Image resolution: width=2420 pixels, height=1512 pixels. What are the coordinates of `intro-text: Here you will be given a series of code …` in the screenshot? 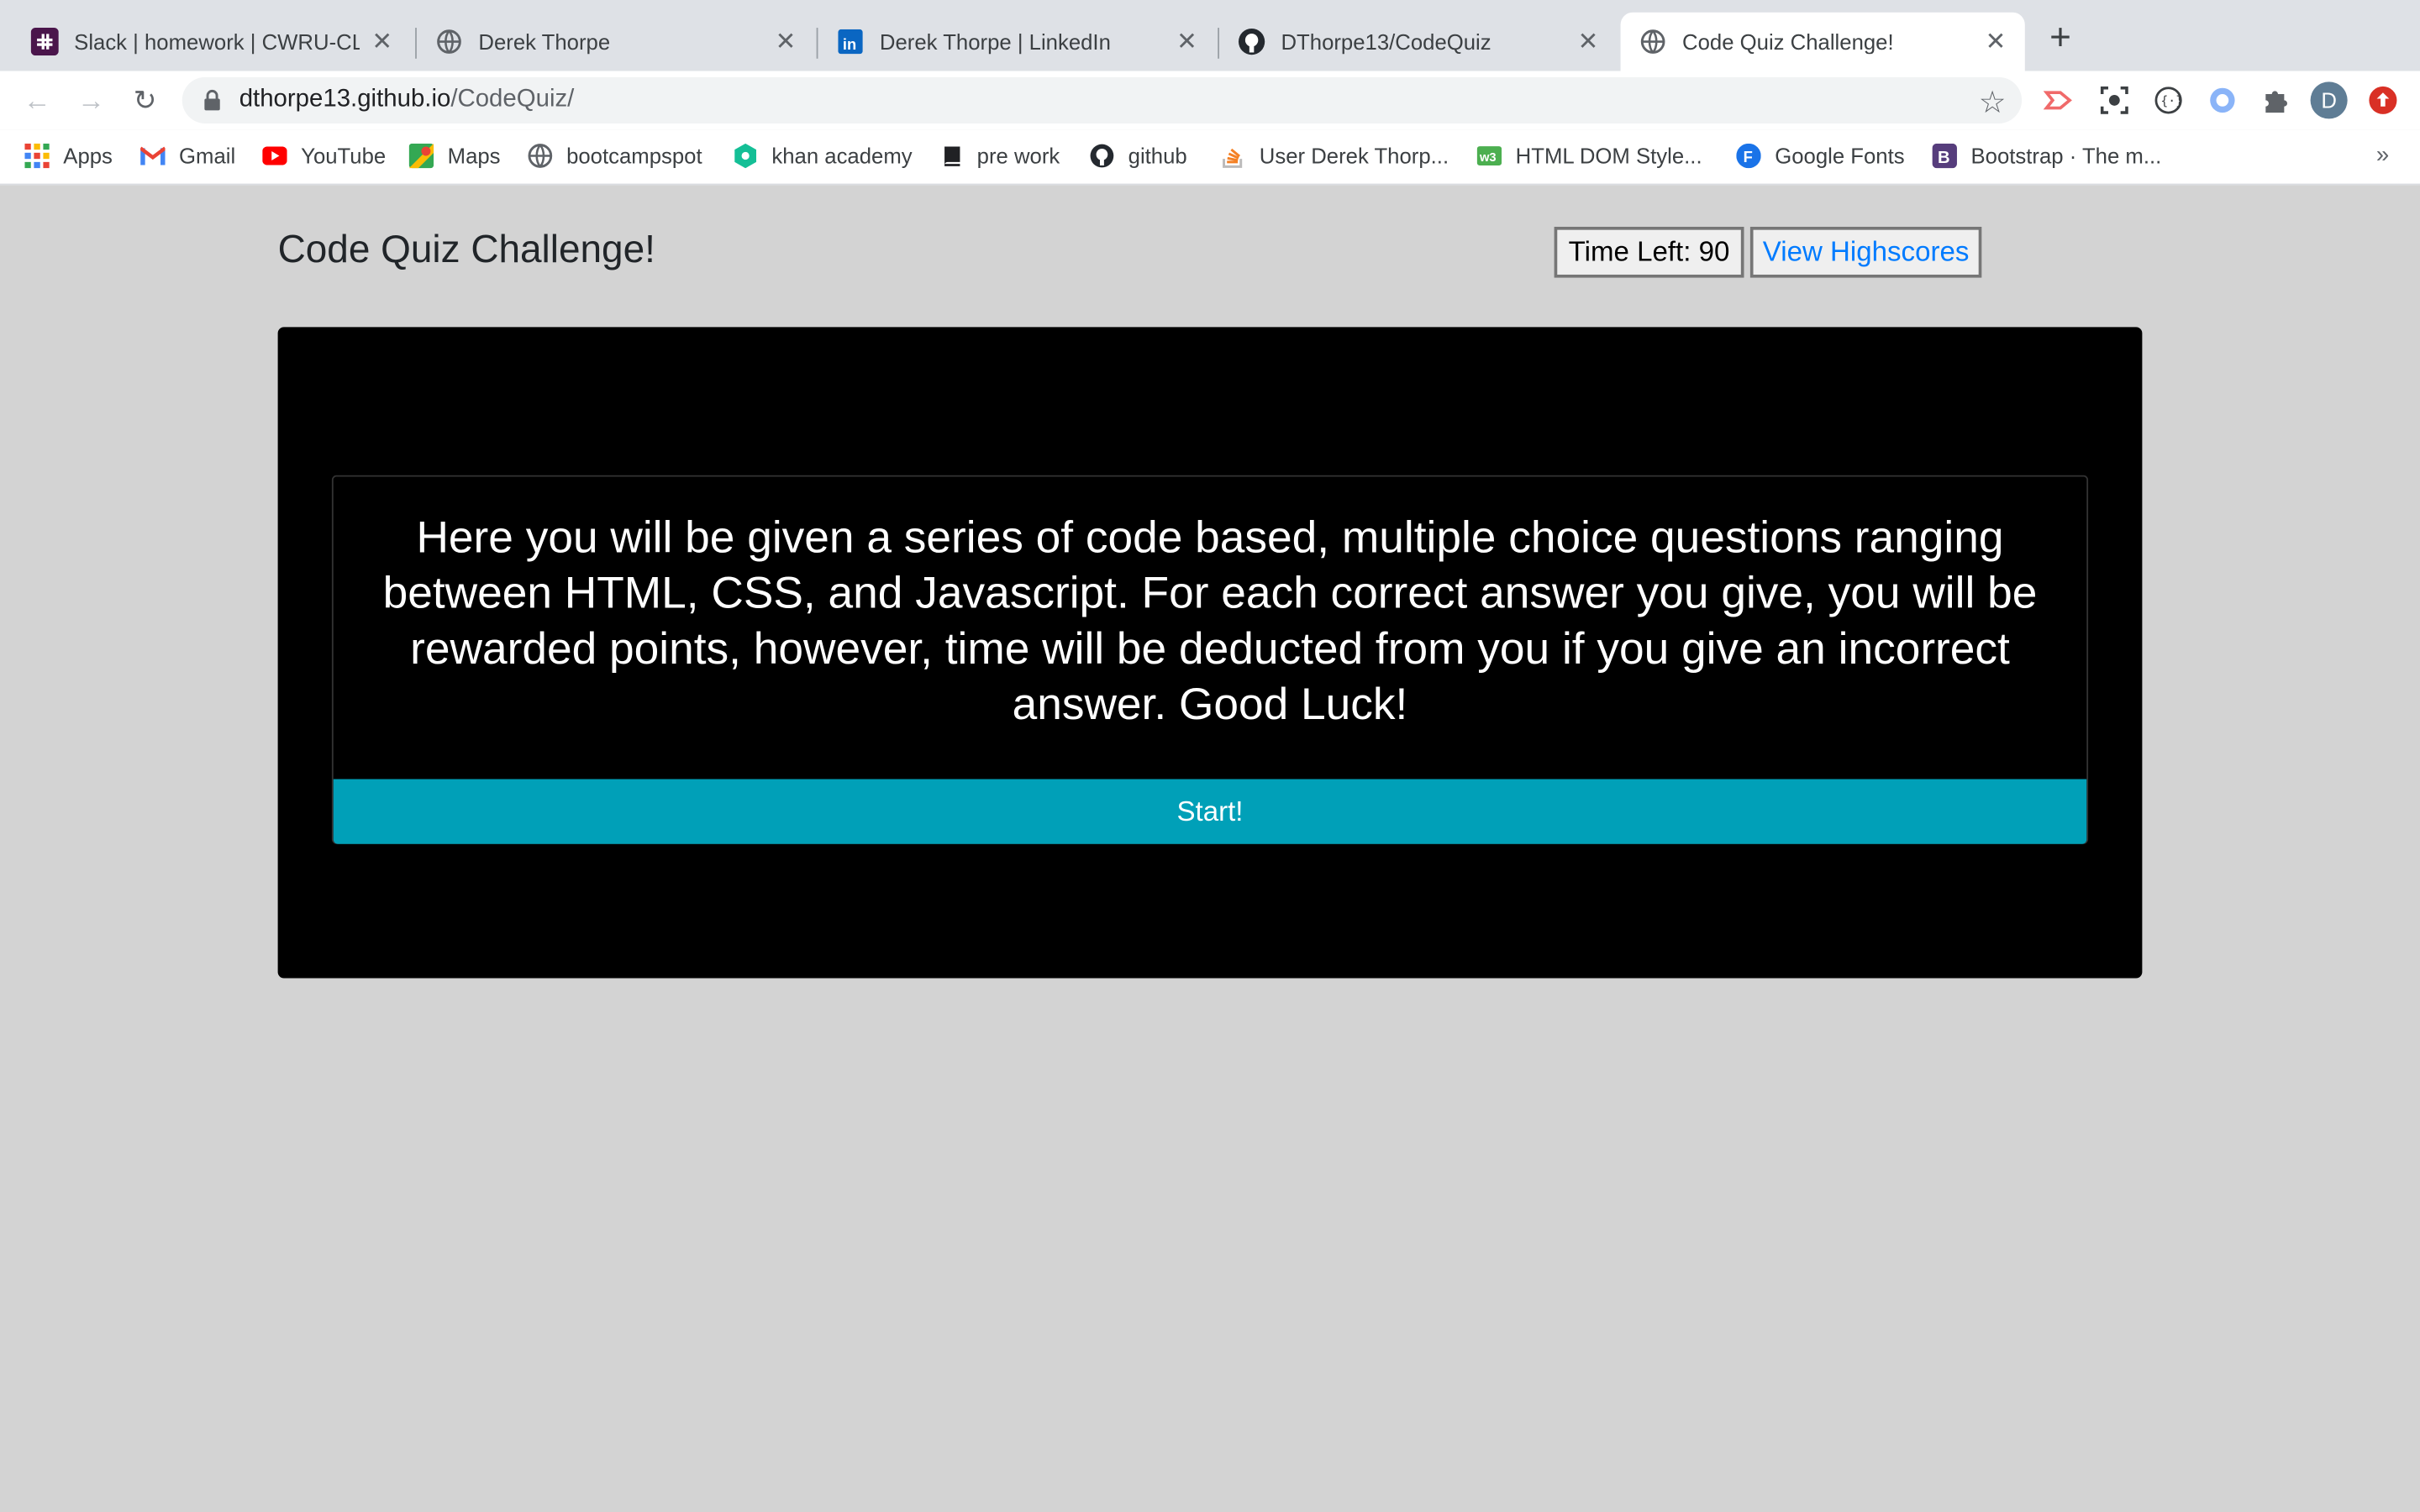 It's located at (1210, 621).